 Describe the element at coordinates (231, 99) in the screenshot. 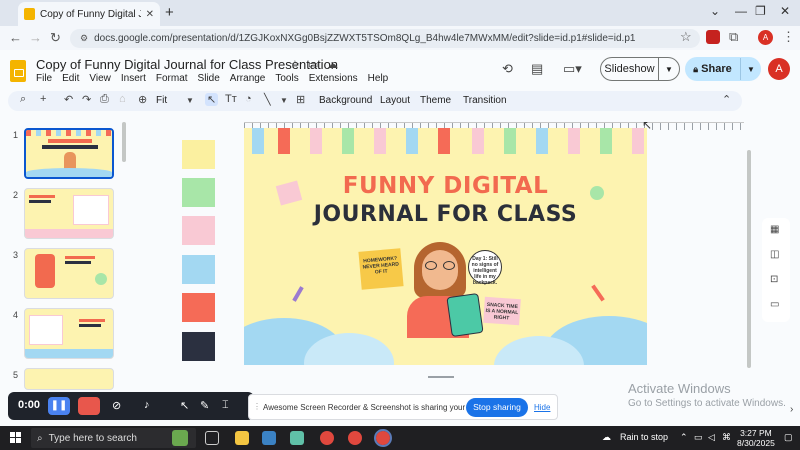

I see `text-box-icon: Tт` at that location.